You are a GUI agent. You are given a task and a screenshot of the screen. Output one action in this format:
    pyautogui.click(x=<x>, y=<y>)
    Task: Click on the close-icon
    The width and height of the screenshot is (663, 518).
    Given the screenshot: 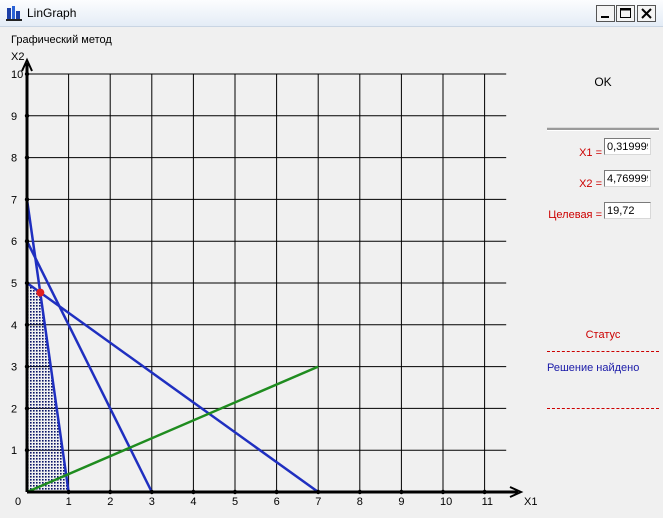 What is the action you would take?
    pyautogui.click(x=646, y=13)
    